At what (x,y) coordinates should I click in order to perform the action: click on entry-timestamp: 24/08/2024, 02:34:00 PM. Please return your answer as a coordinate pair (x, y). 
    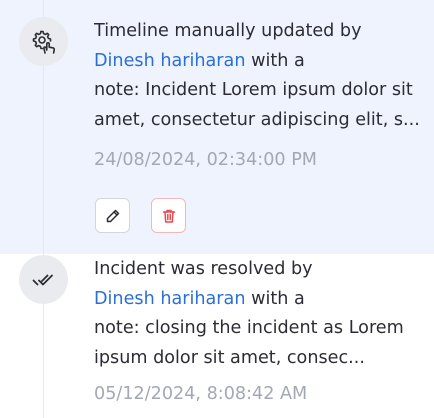
    Looking at the image, I should click on (205, 160).